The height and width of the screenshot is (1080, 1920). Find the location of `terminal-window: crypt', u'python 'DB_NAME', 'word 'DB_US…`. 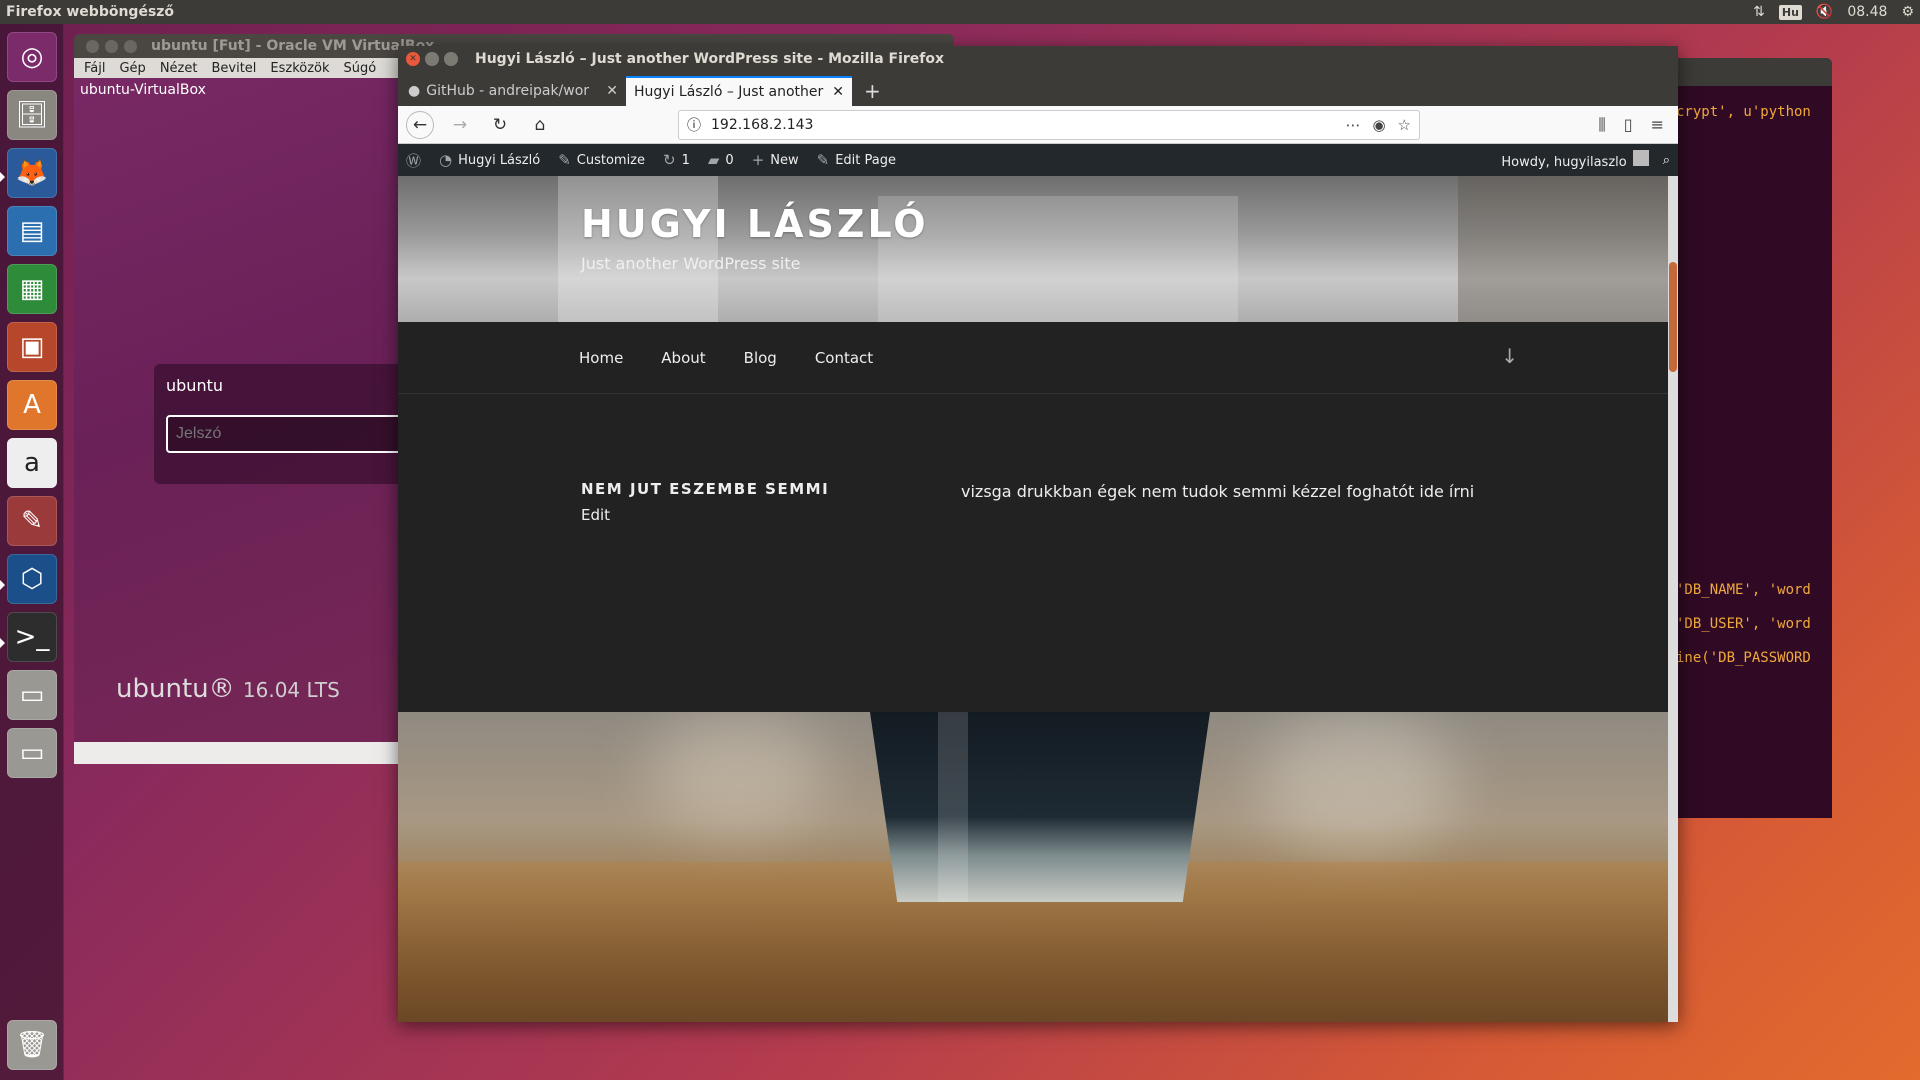

terminal-window: crypt', u'python 'DB_NAME', 'word 'DB_US… is located at coordinates (1750, 438).